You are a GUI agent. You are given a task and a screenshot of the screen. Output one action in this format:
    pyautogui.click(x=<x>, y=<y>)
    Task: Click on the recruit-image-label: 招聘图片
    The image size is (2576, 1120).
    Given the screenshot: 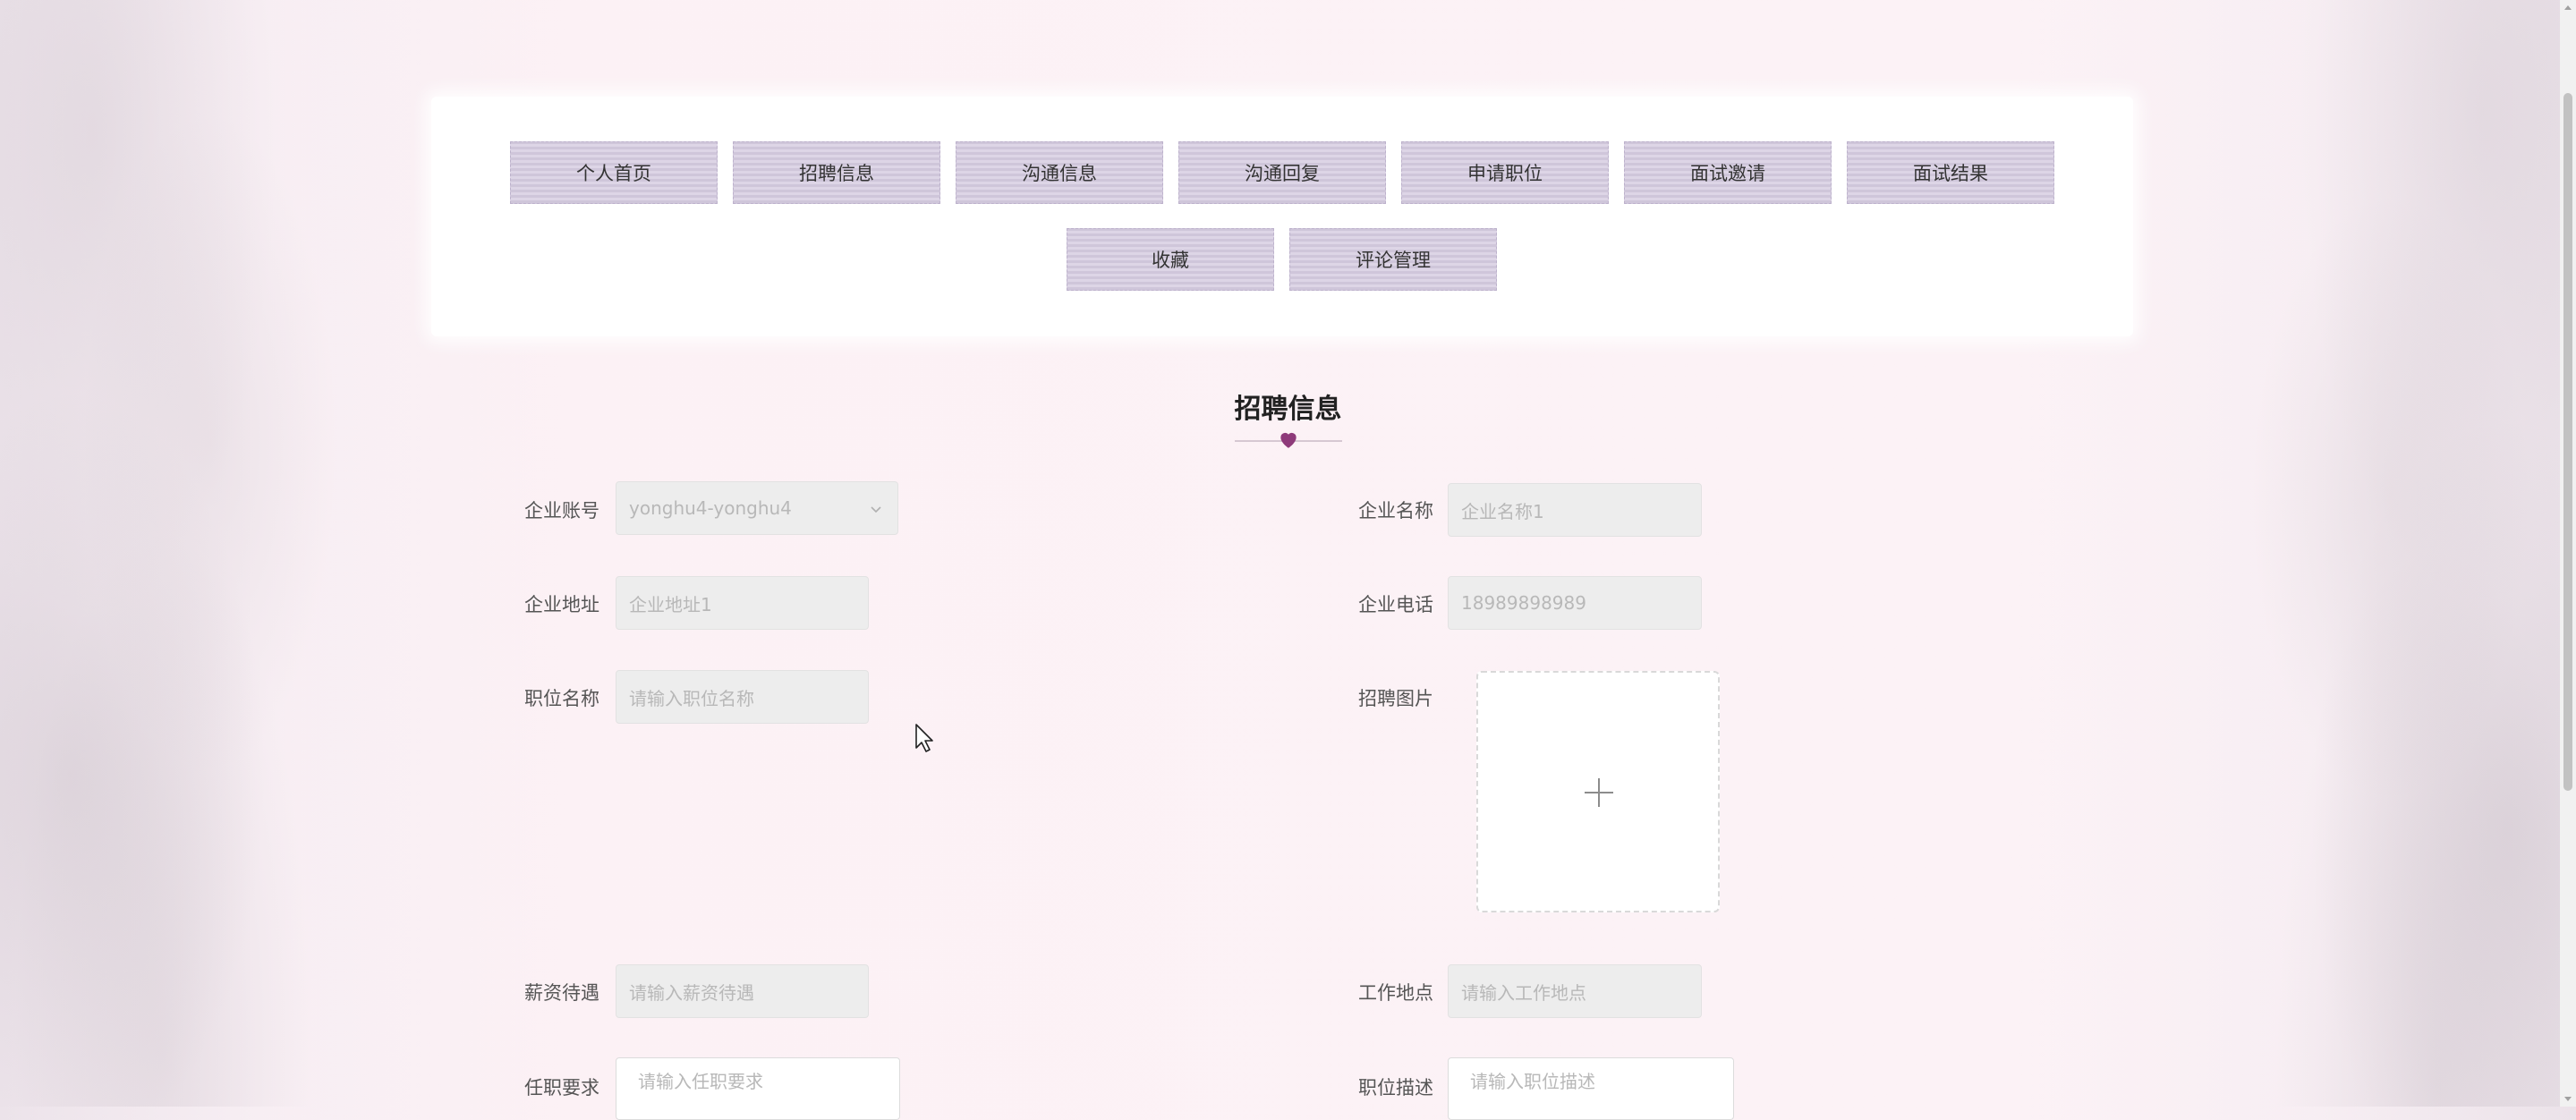 What is the action you would take?
    pyautogui.click(x=1395, y=698)
    